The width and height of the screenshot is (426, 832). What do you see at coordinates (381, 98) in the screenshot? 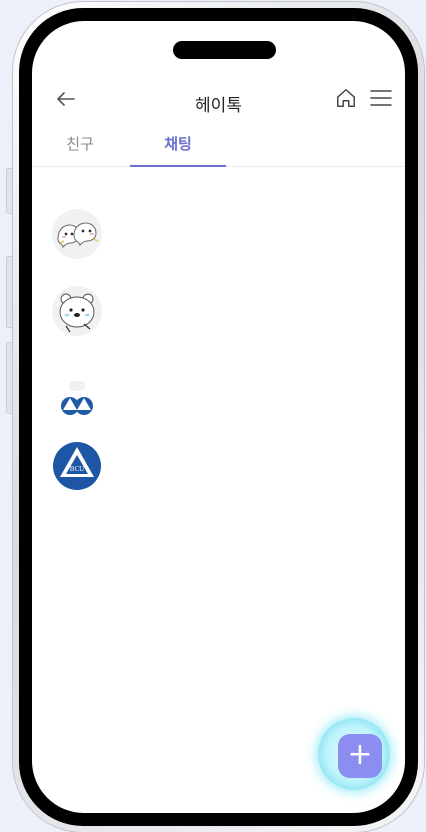
I see `hamburger-menu-icon` at bounding box center [381, 98].